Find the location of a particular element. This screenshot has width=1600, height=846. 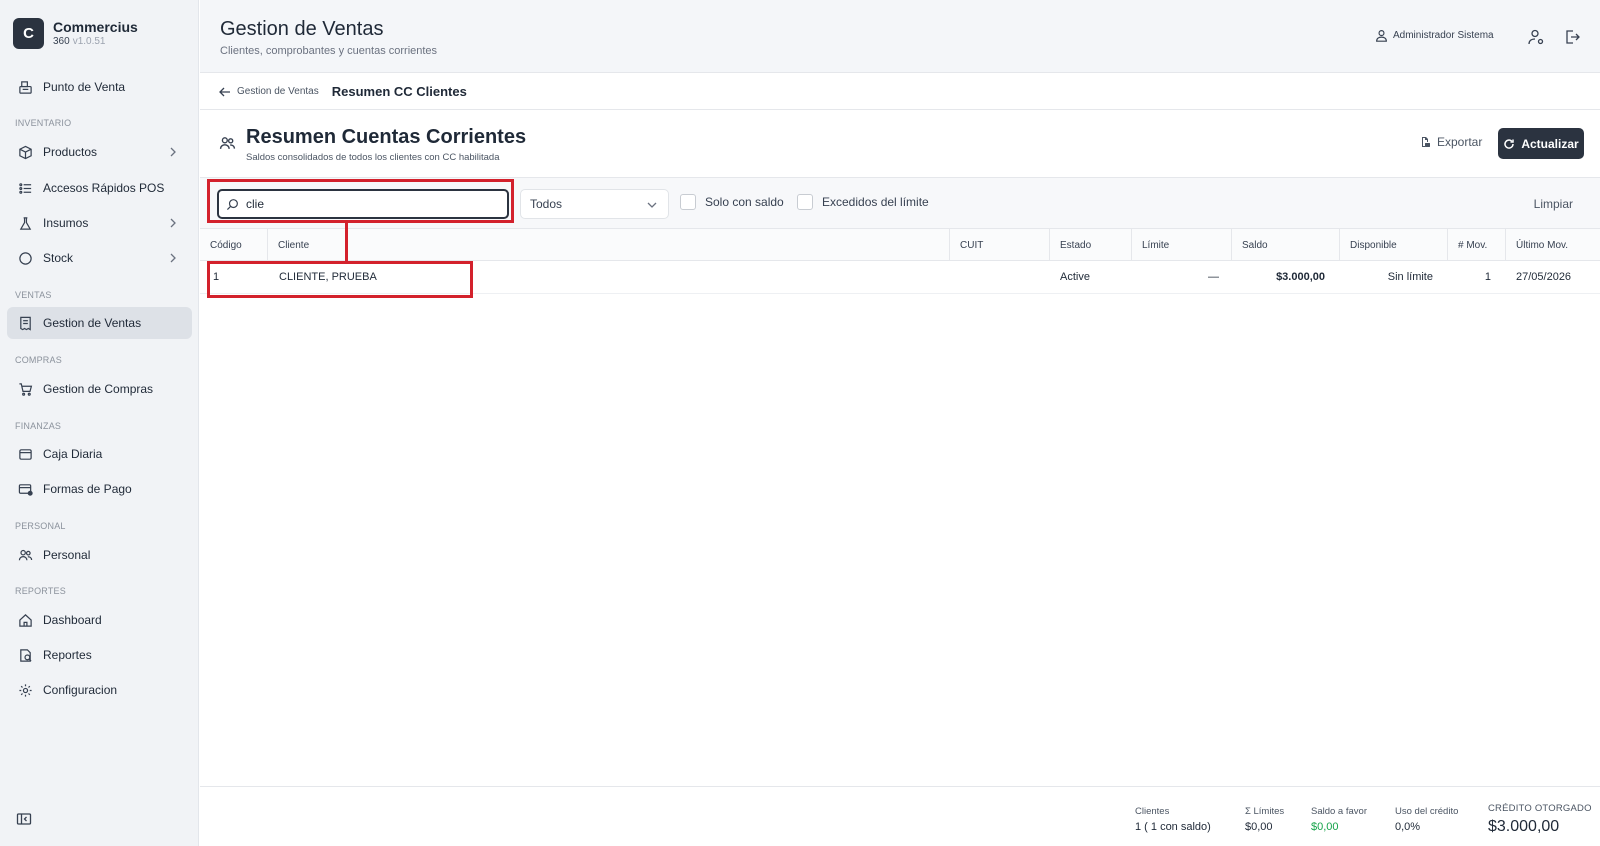

sidebar-item-label: Reportes is located at coordinates (67, 655).